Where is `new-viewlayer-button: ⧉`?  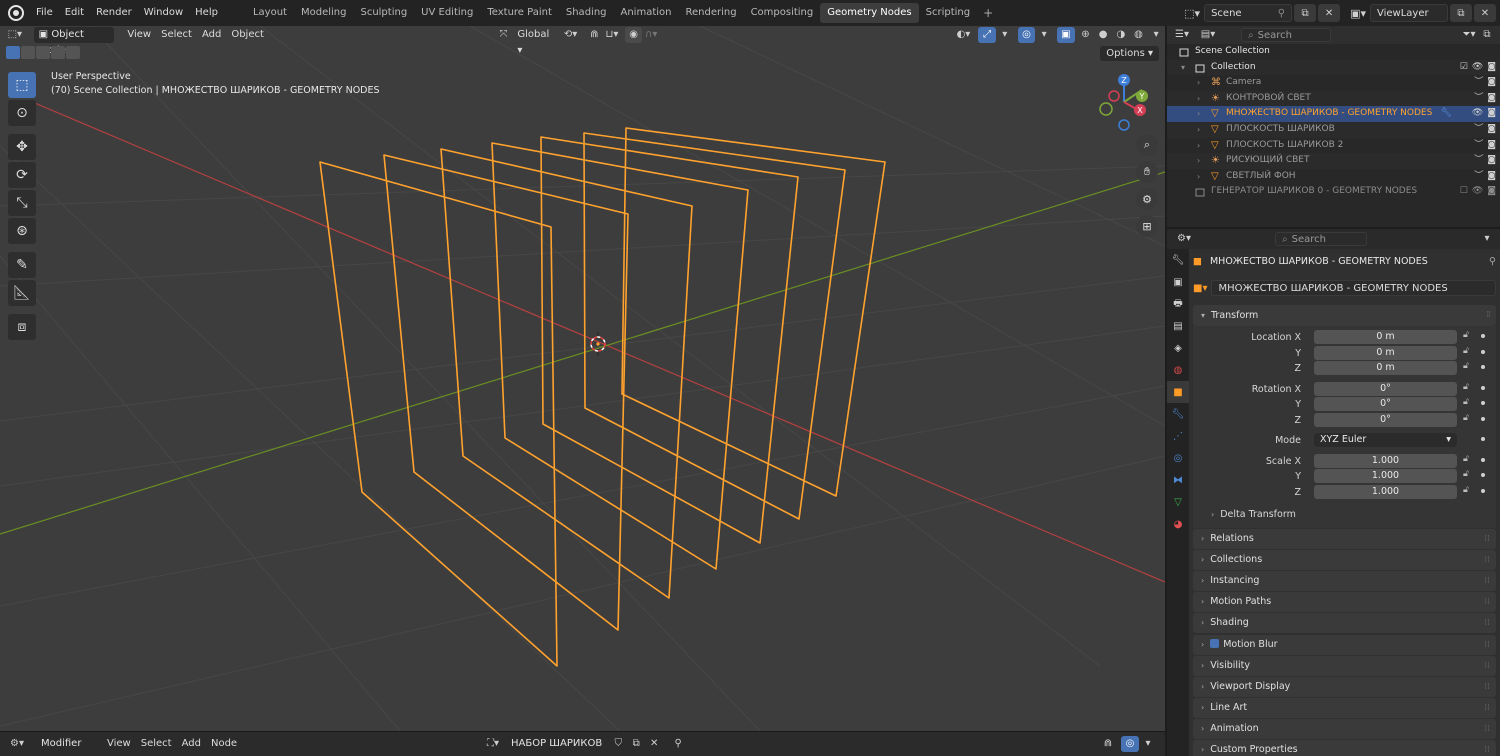
new-viewlayer-button: ⧉ is located at coordinates (1461, 13).